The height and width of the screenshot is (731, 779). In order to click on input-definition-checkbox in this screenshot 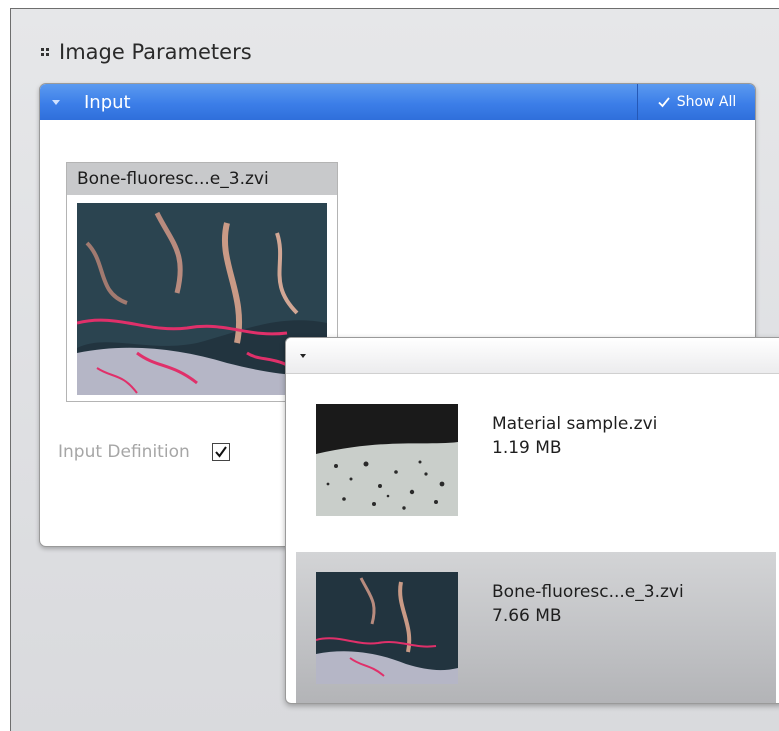, I will do `click(220, 452)`.